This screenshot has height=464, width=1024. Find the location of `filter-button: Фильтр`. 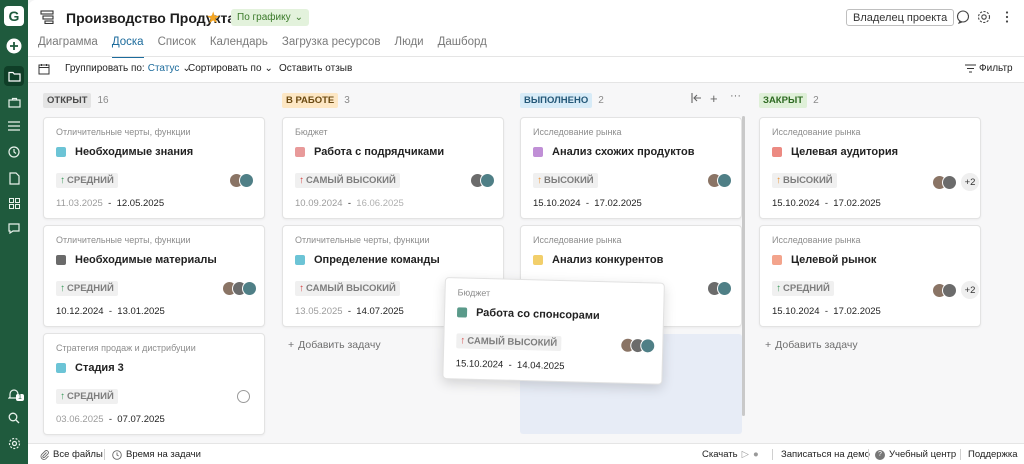

filter-button: Фильтр is located at coordinates (989, 68).